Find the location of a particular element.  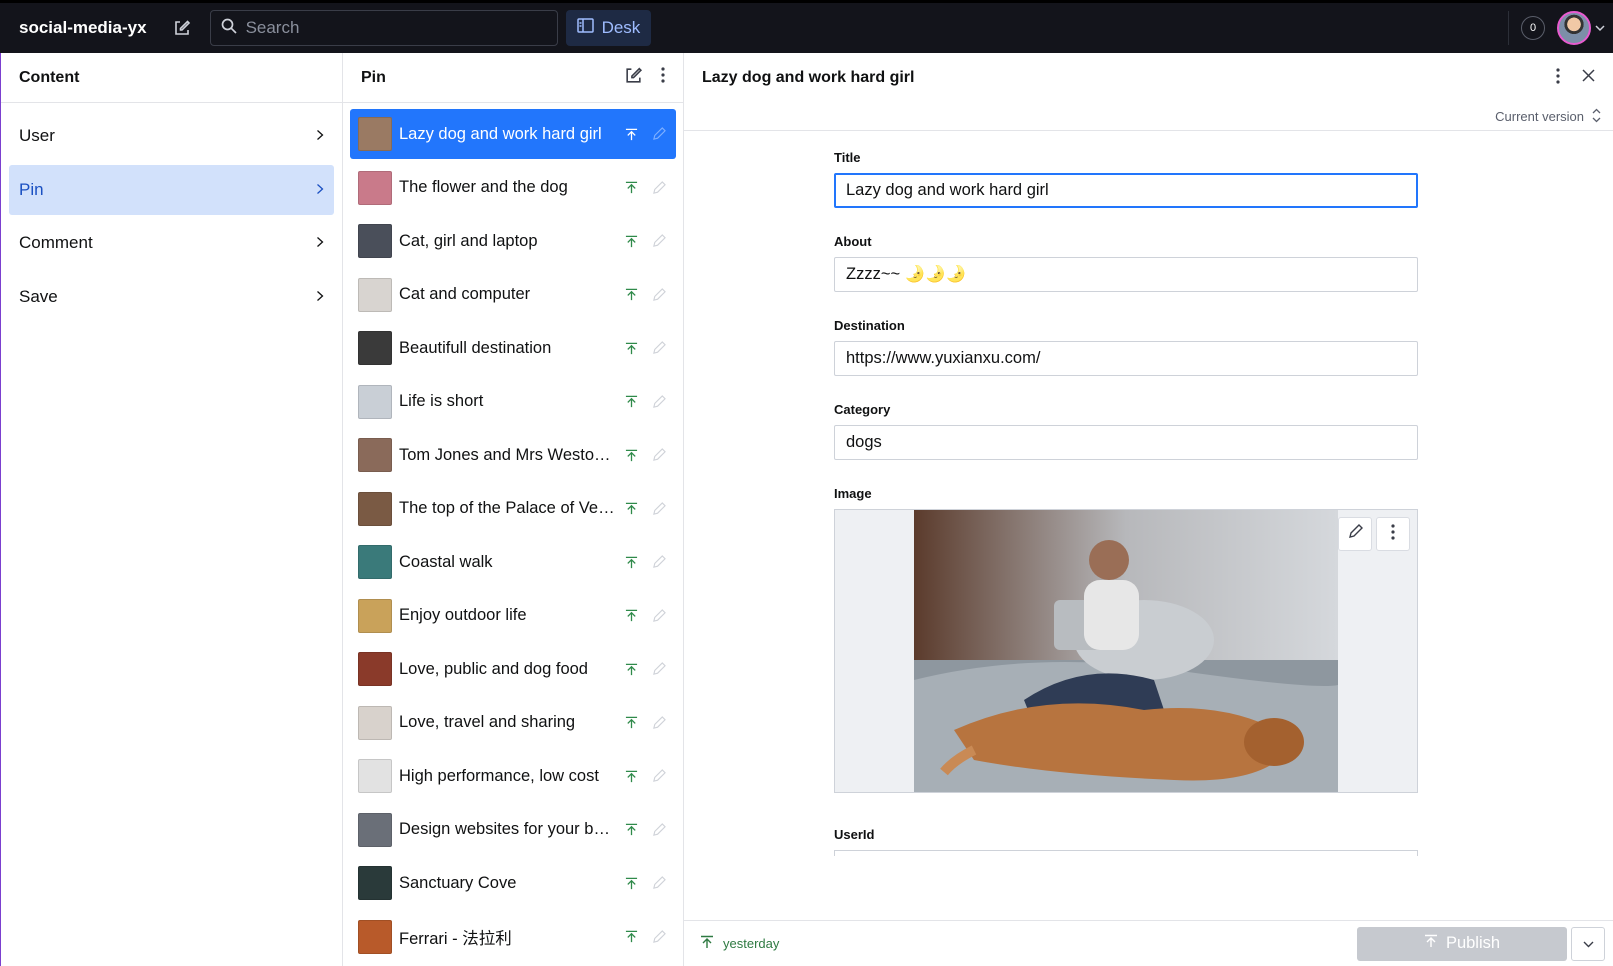

title-field: Title is located at coordinates (1126, 179).